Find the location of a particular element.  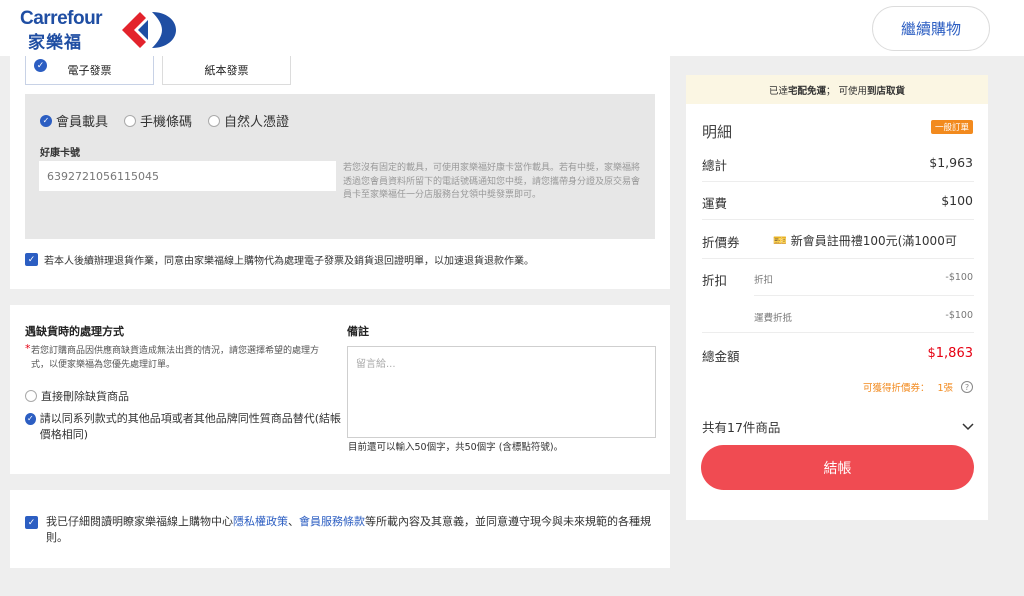

help-icon: ? is located at coordinates (967, 387).